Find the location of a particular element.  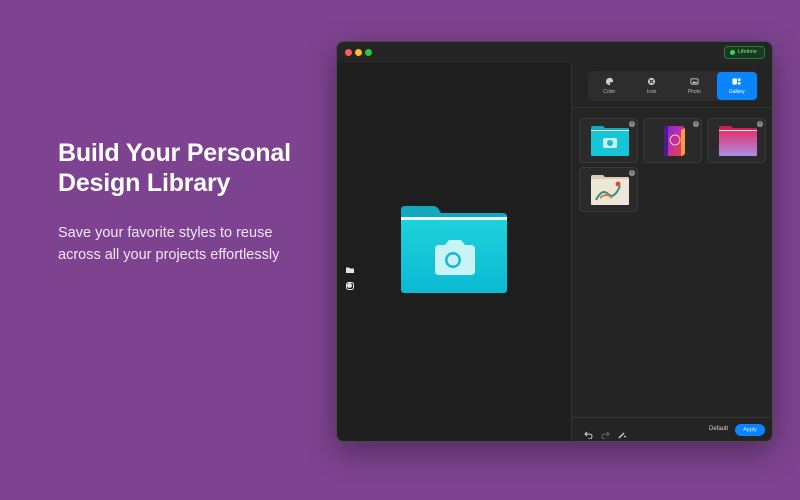

remove-item-icon: × is located at coordinates (696, 124).